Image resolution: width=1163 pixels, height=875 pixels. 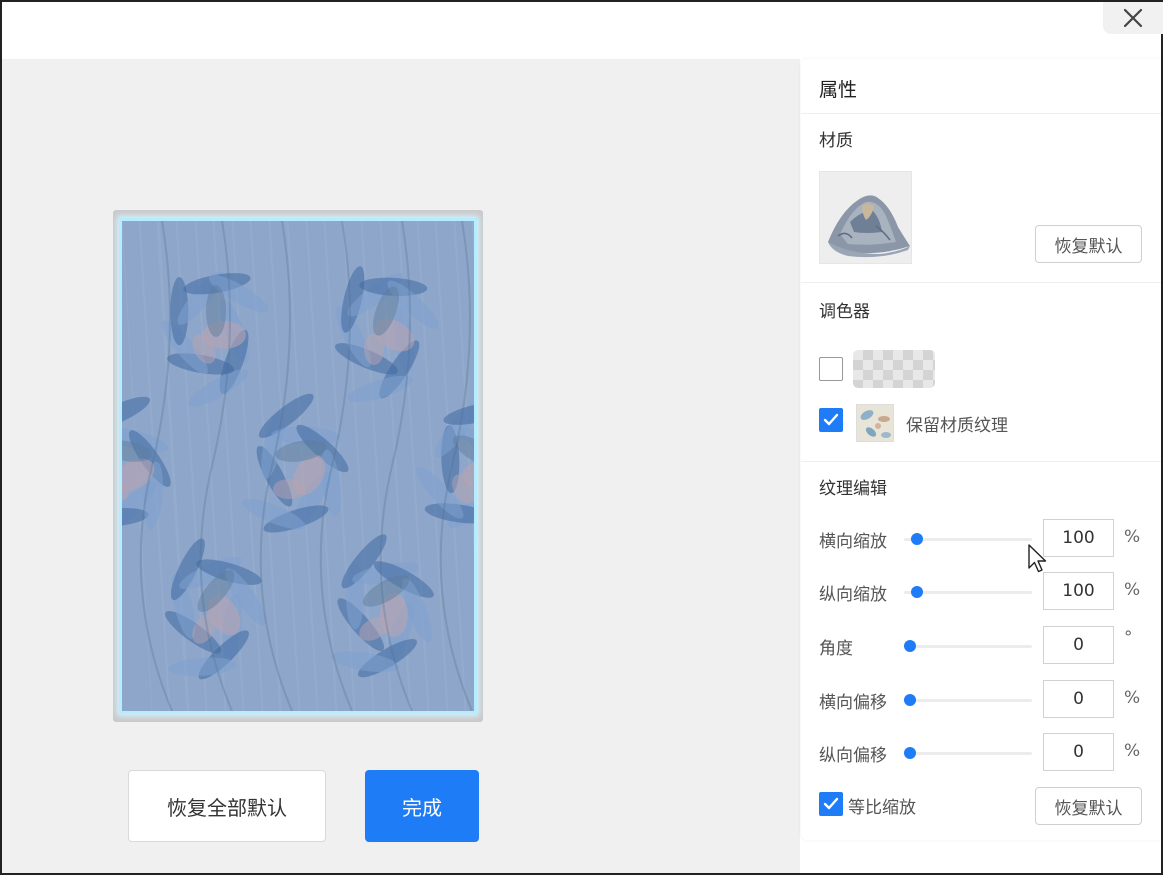 I want to click on v-offset-input: 0, so click(x=1078, y=752).